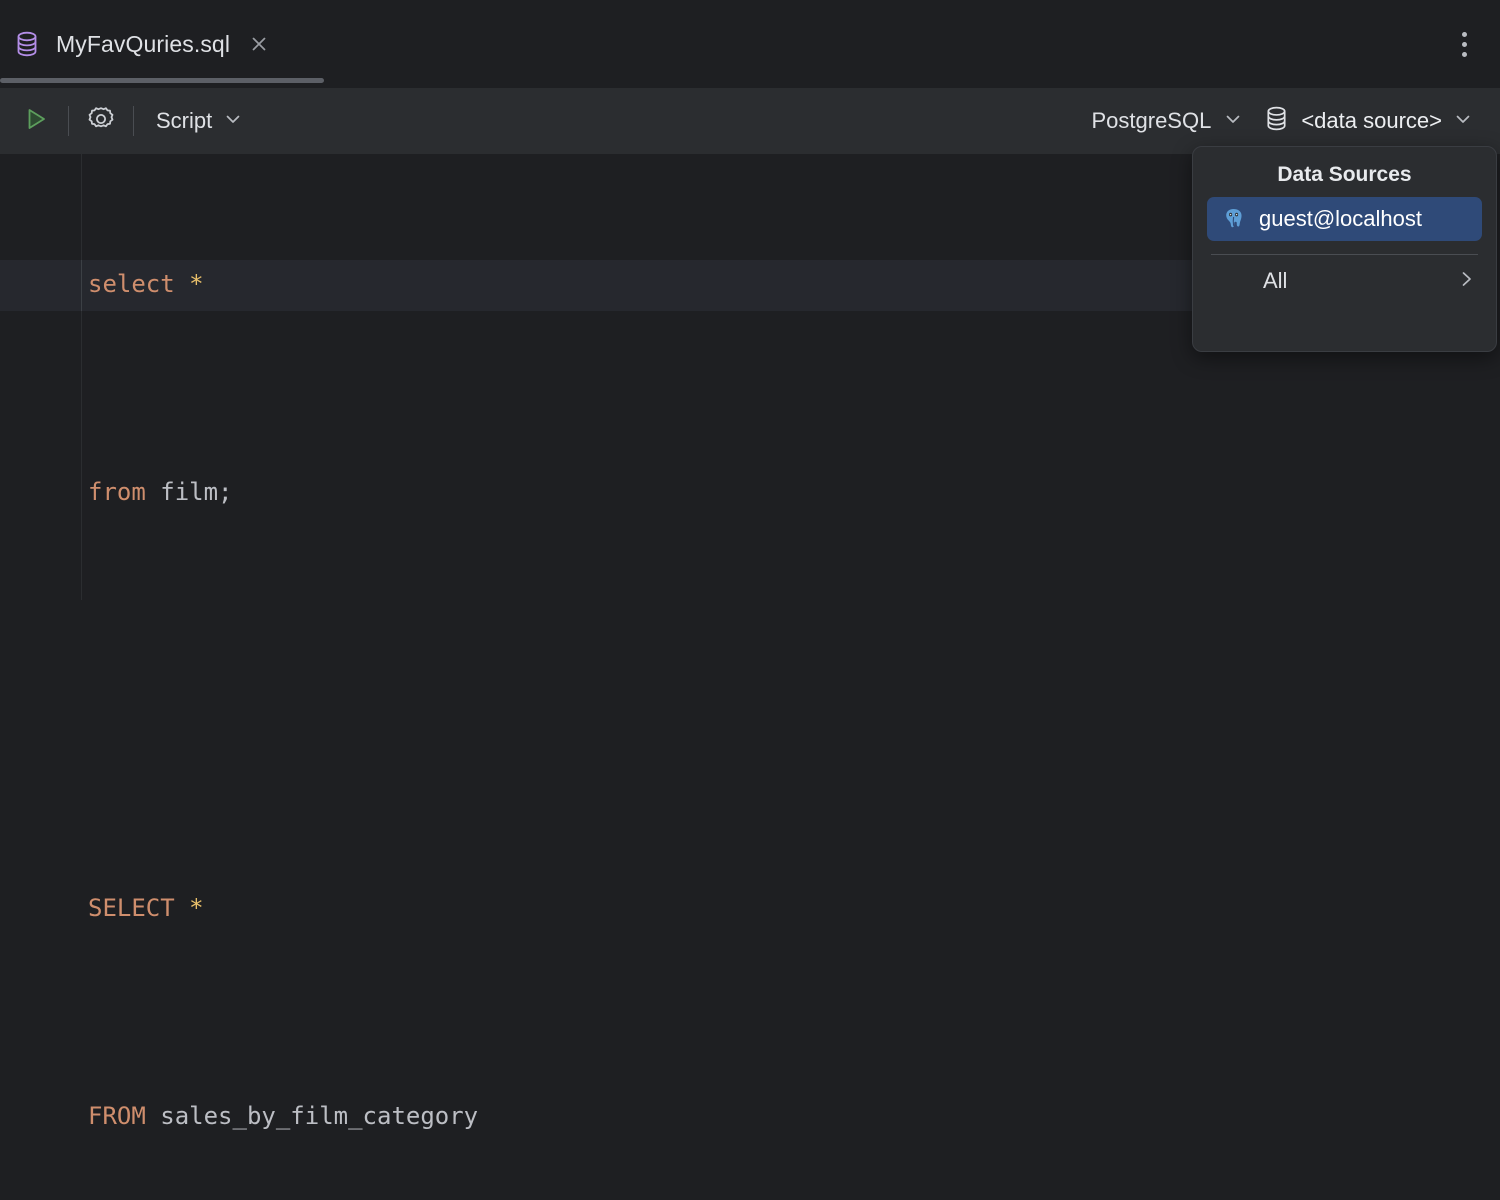 The width and height of the screenshot is (1500, 1200). What do you see at coordinates (1234, 219) in the screenshot?
I see `postgresql-elephant-icon` at bounding box center [1234, 219].